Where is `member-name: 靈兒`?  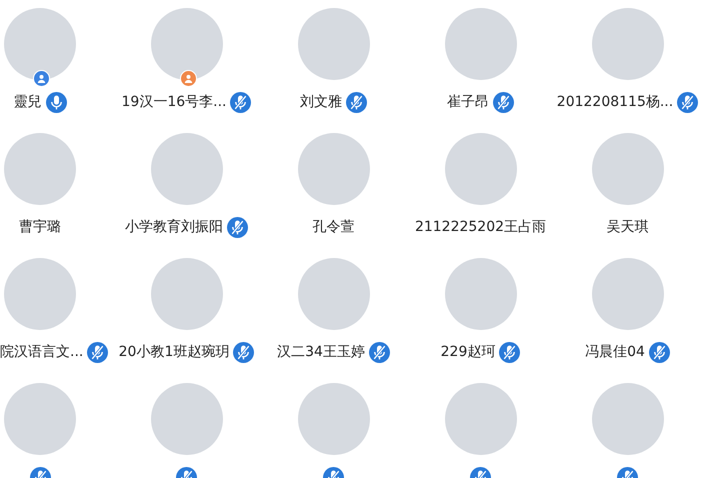 member-name: 靈兒 is located at coordinates (28, 102).